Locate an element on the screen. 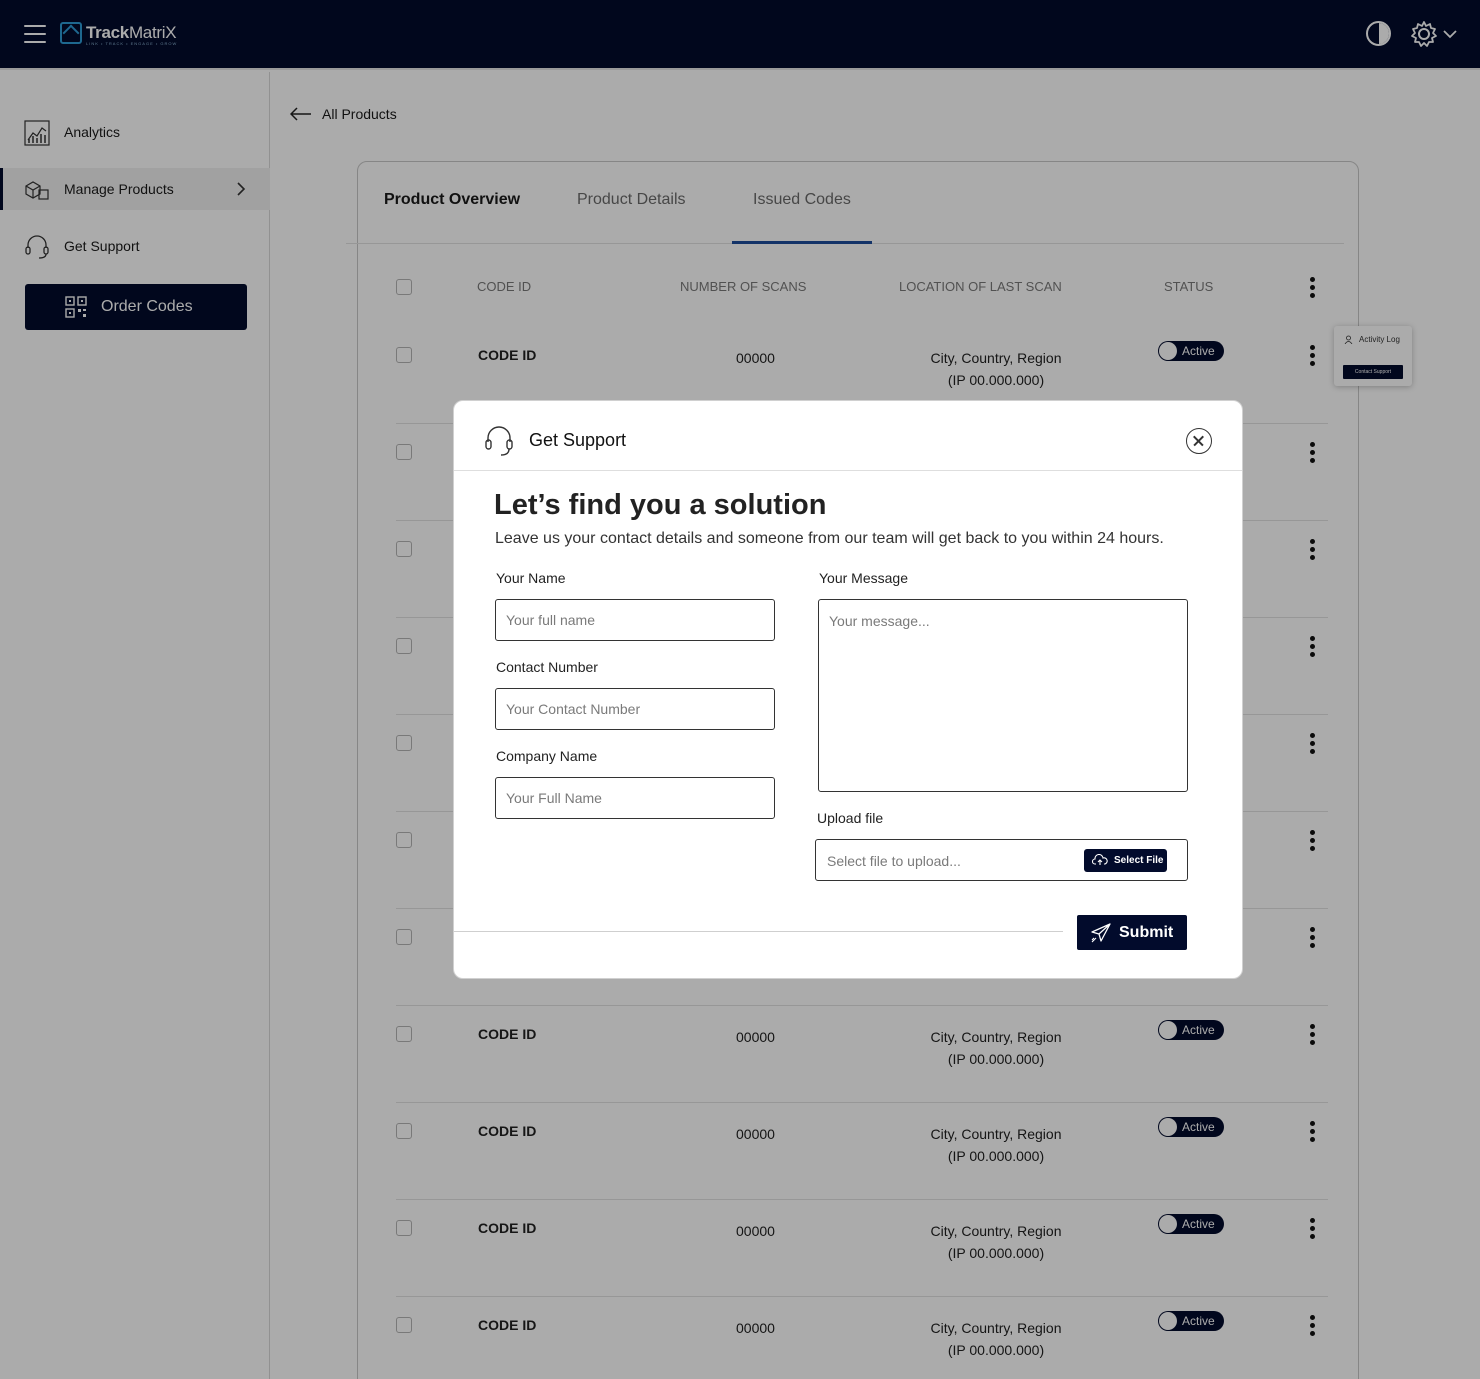 The height and width of the screenshot is (1379, 1480). name-label: Your Name is located at coordinates (531, 578).